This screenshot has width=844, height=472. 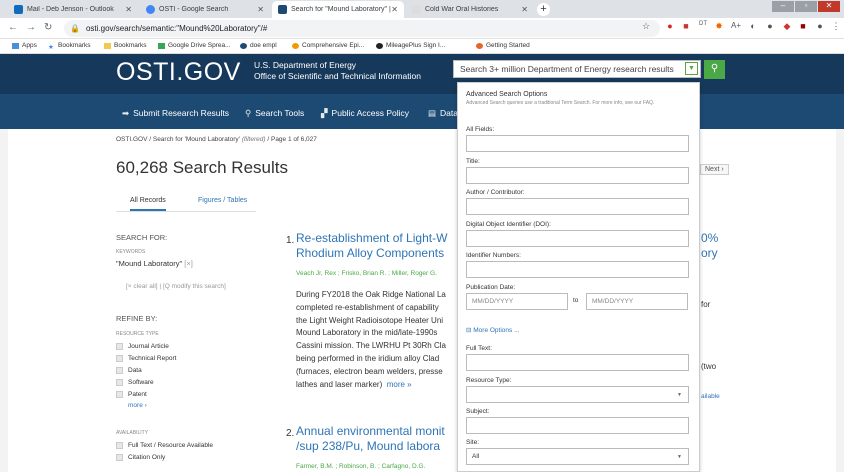 I want to click on window-controls: – ▫ ✕, so click(x=806, y=6).